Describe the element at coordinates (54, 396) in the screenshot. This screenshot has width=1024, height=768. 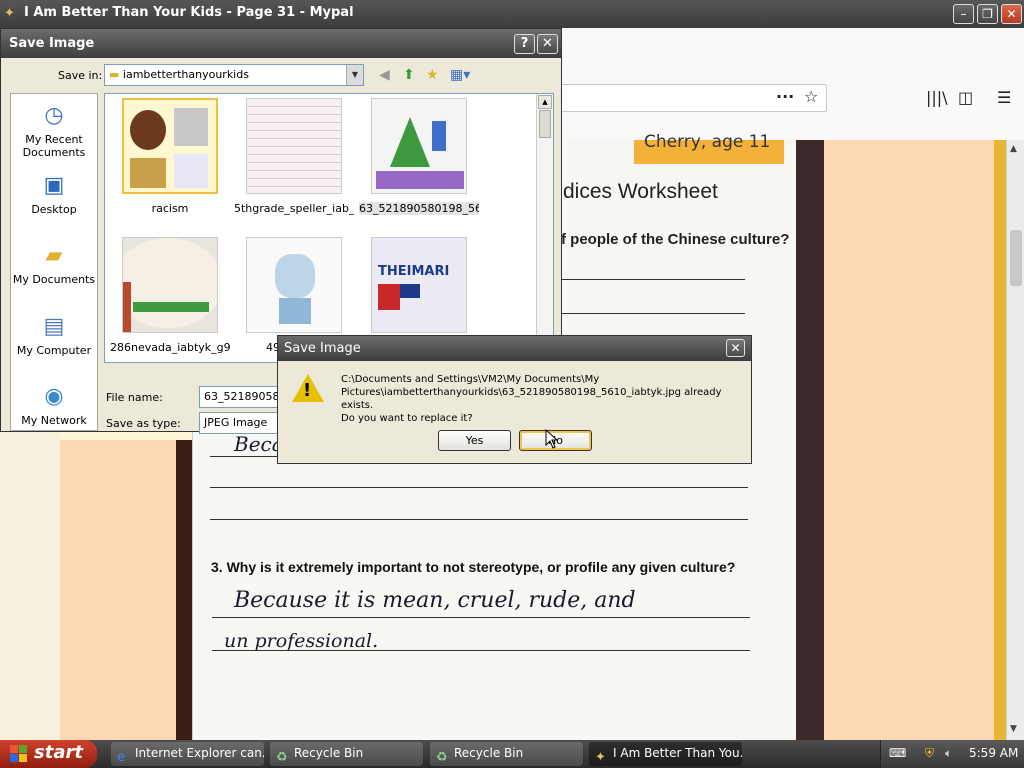
I see `my-network-icon: ◉` at that location.